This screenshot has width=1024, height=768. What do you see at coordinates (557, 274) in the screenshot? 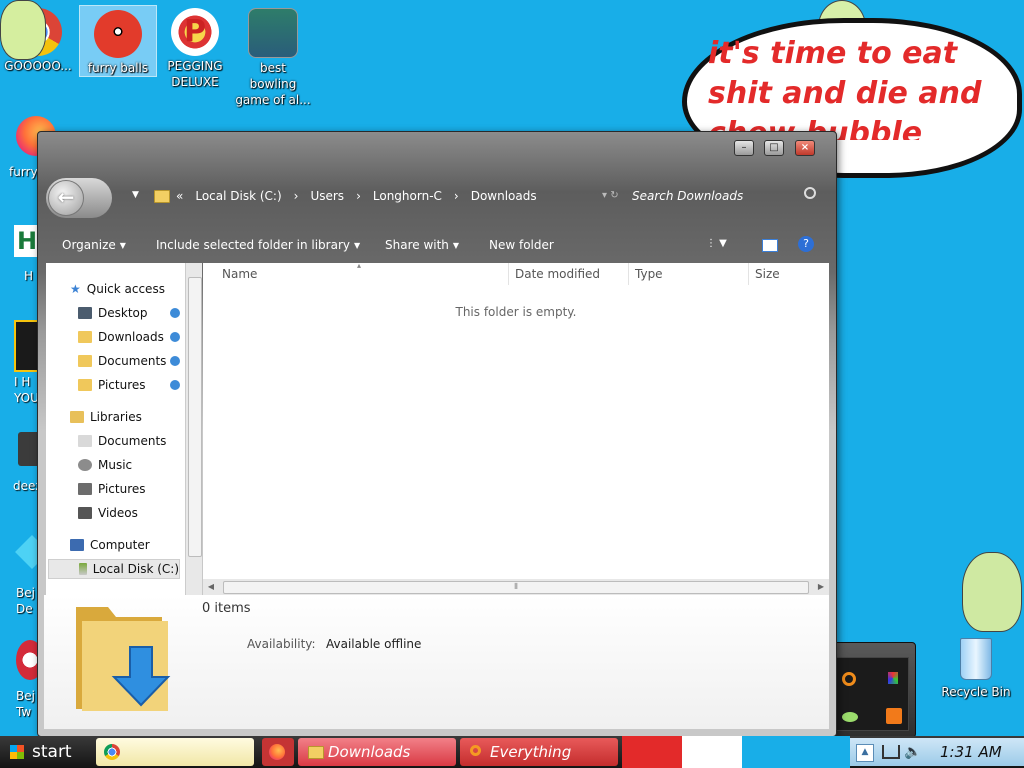
I see `column-header-date-modified: Date modified` at bounding box center [557, 274].